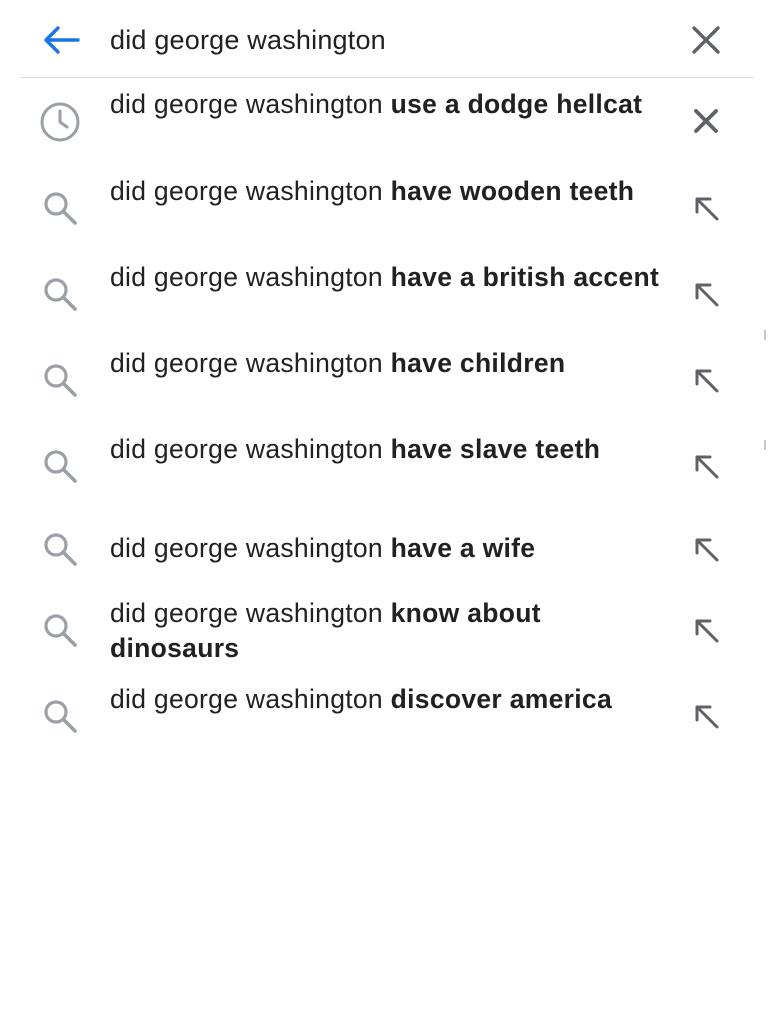 The image size is (768, 1024). What do you see at coordinates (384, 210) in the screenshot?
I see `suggestion-item: did george washington have wooden teeth` at bounding box center [384, 210].